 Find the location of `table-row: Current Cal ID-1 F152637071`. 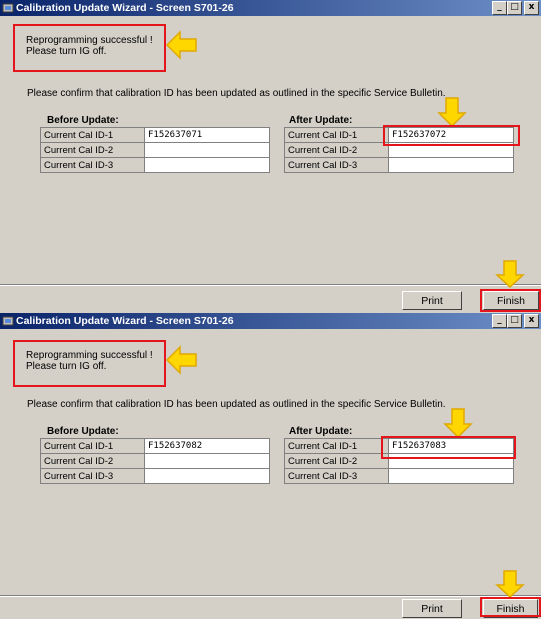

table-row: Current Cal ID-1 F152637071 is located at coordinates (155, 135).